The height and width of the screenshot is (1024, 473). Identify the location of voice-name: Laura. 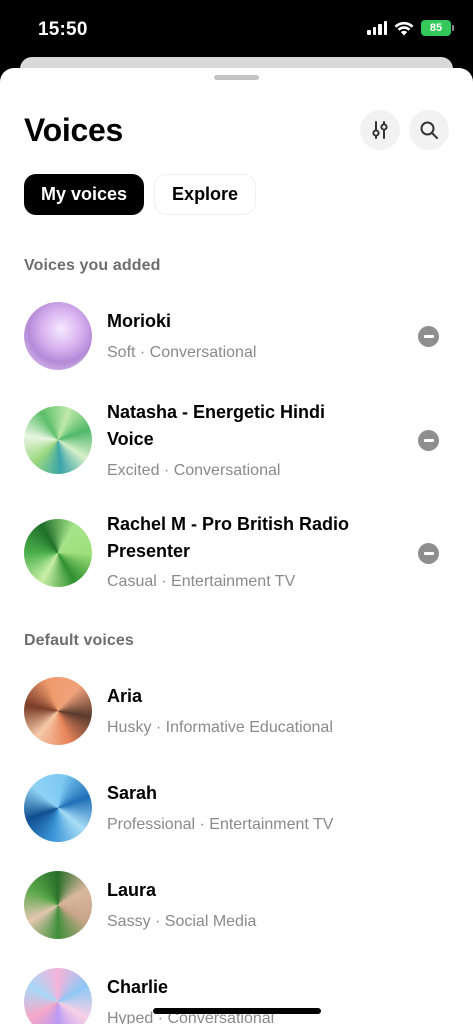
(132, 890).